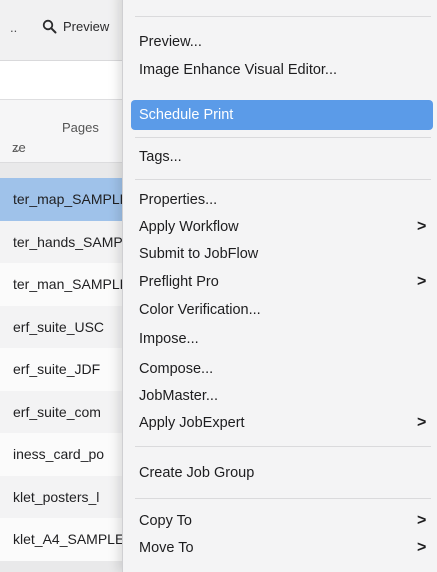  What do you see at coordinates (65, 80) in the screenshot?
I see `filter-strip` at bounding box center [65, 80].